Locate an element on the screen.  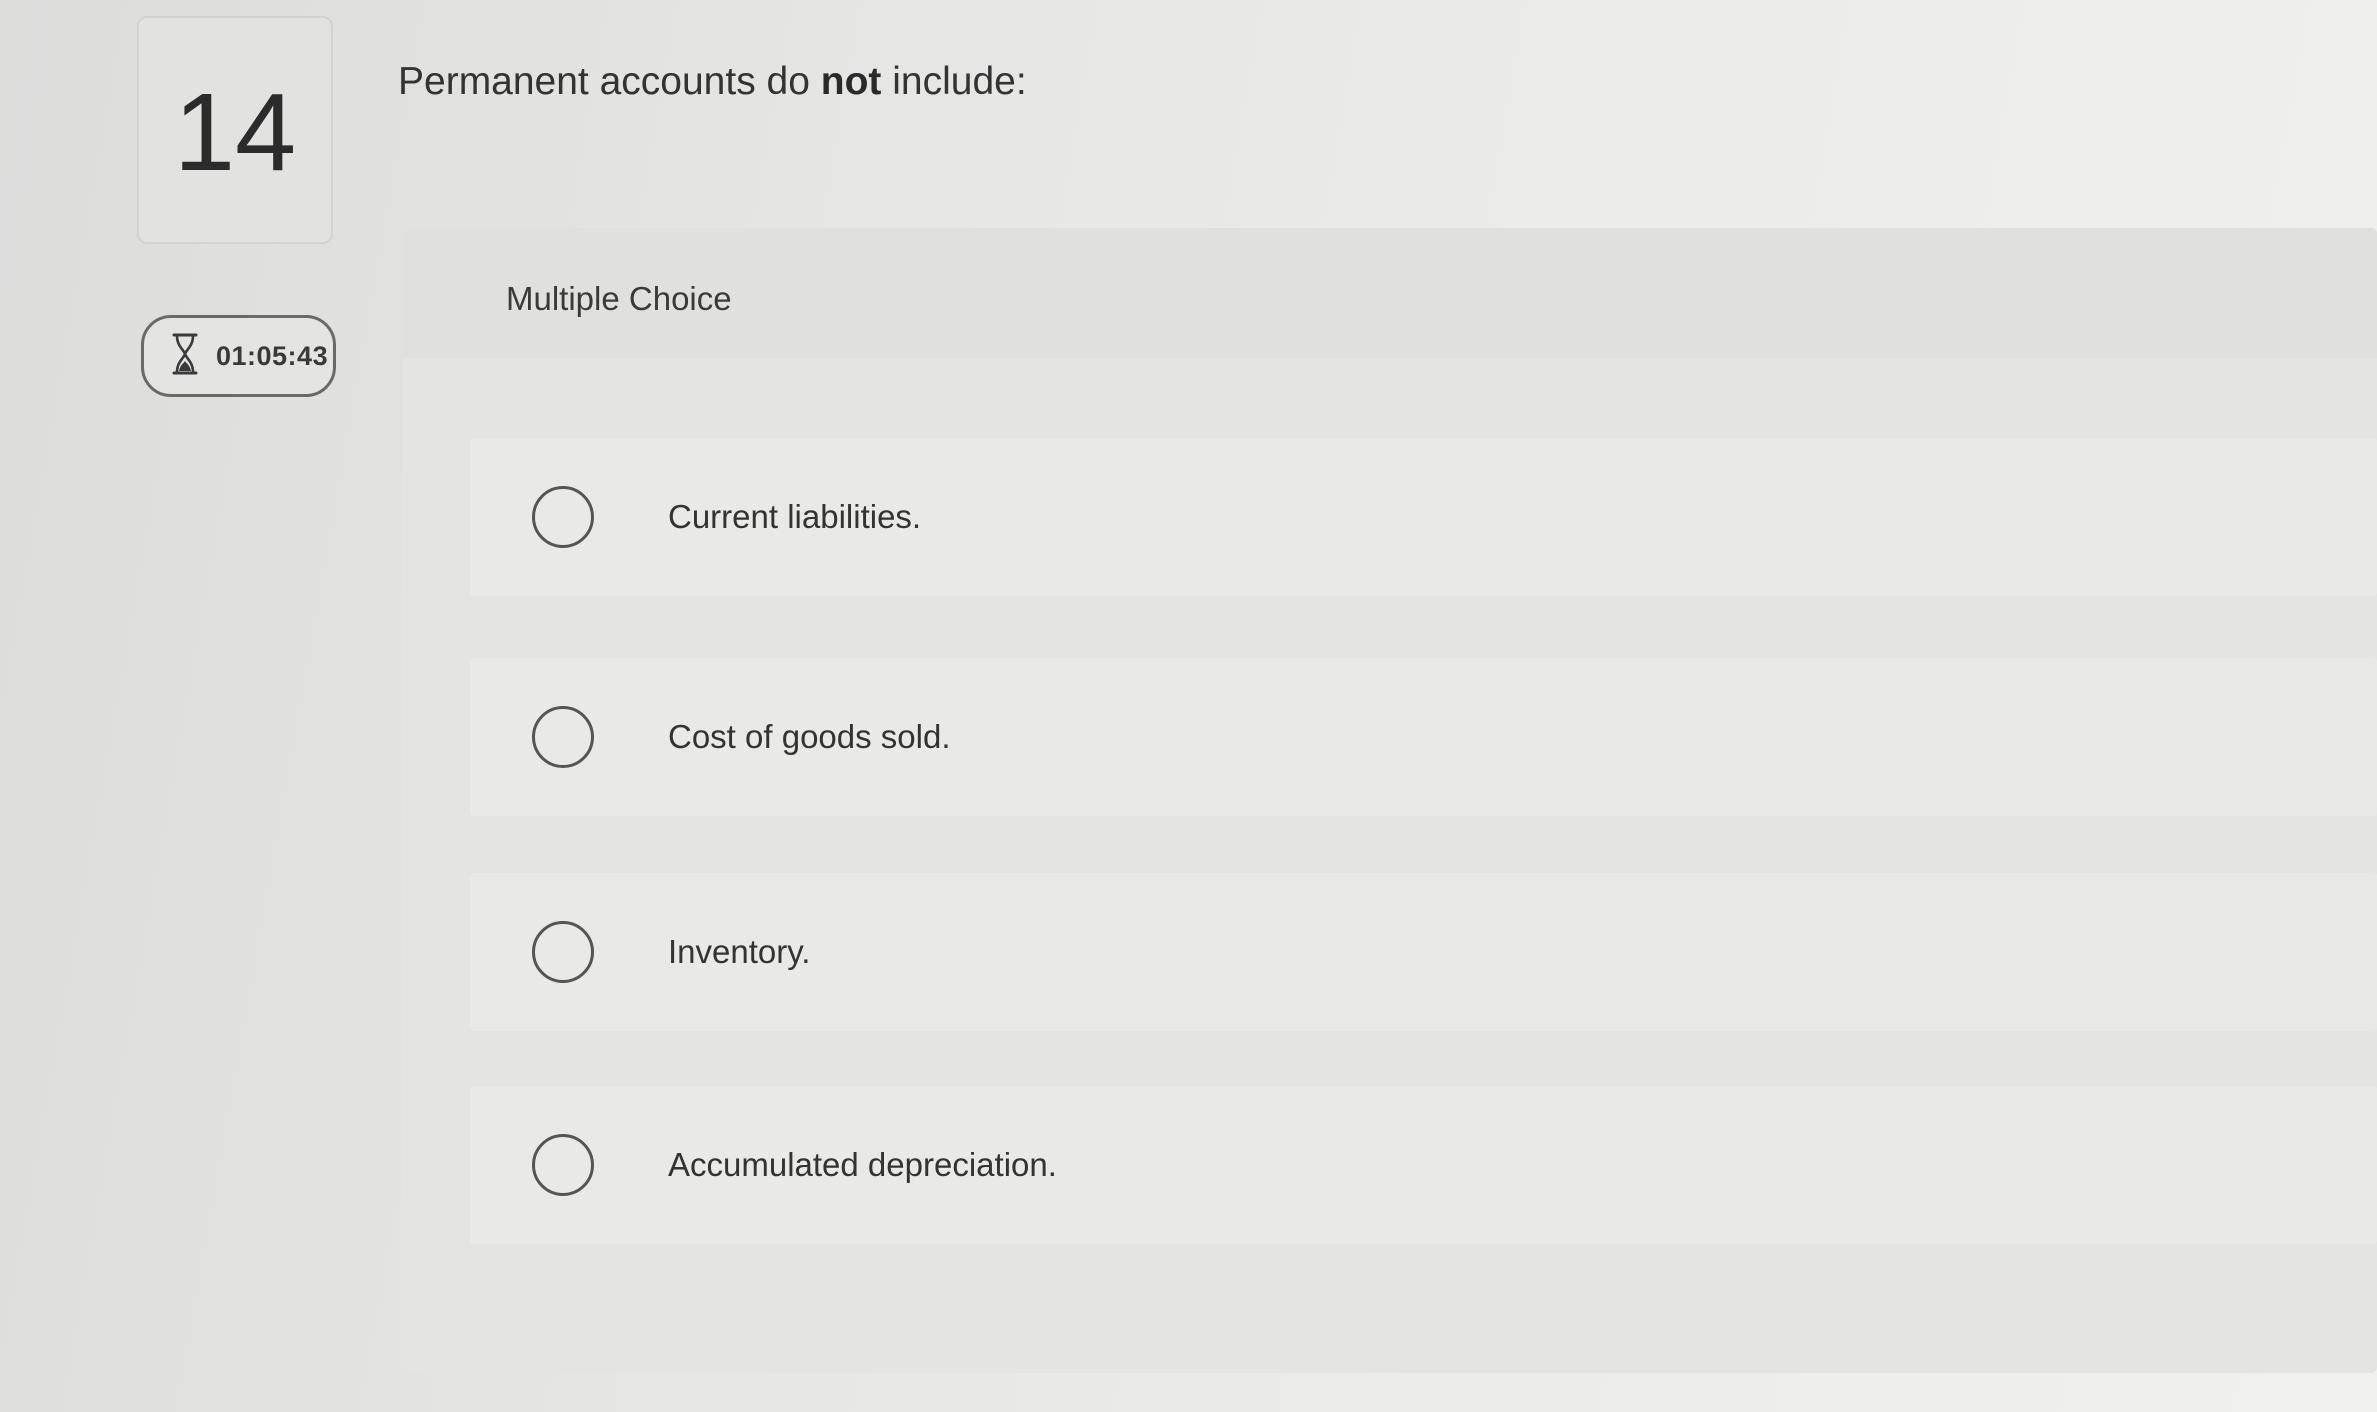
question-number-card: 14 is located at coordinates (235, 130).